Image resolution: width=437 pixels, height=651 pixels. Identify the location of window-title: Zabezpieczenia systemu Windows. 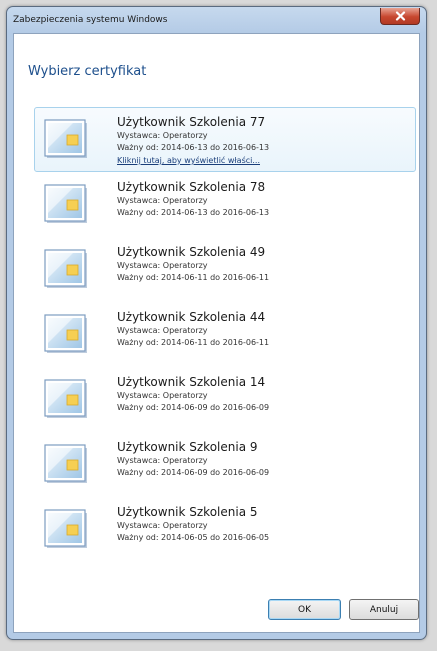
(90, 20).